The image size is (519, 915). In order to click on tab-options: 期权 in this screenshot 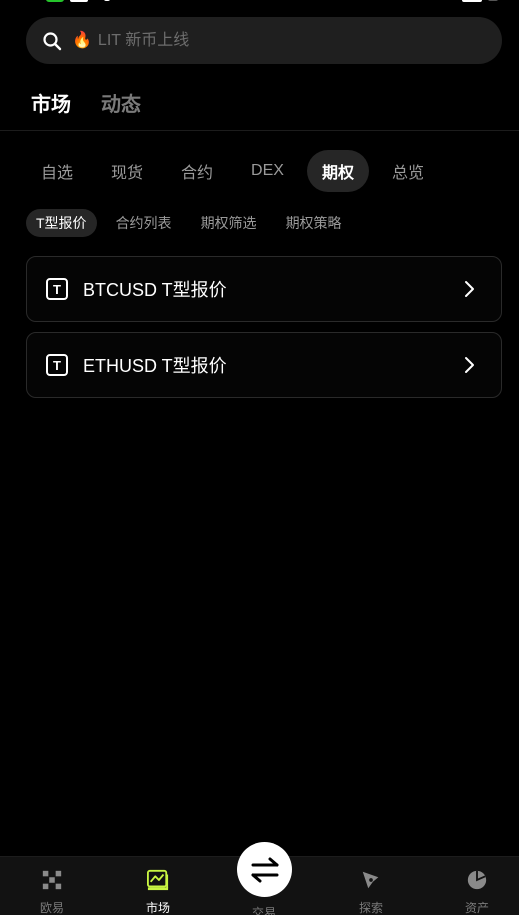, I will do `click(337, 171)`.